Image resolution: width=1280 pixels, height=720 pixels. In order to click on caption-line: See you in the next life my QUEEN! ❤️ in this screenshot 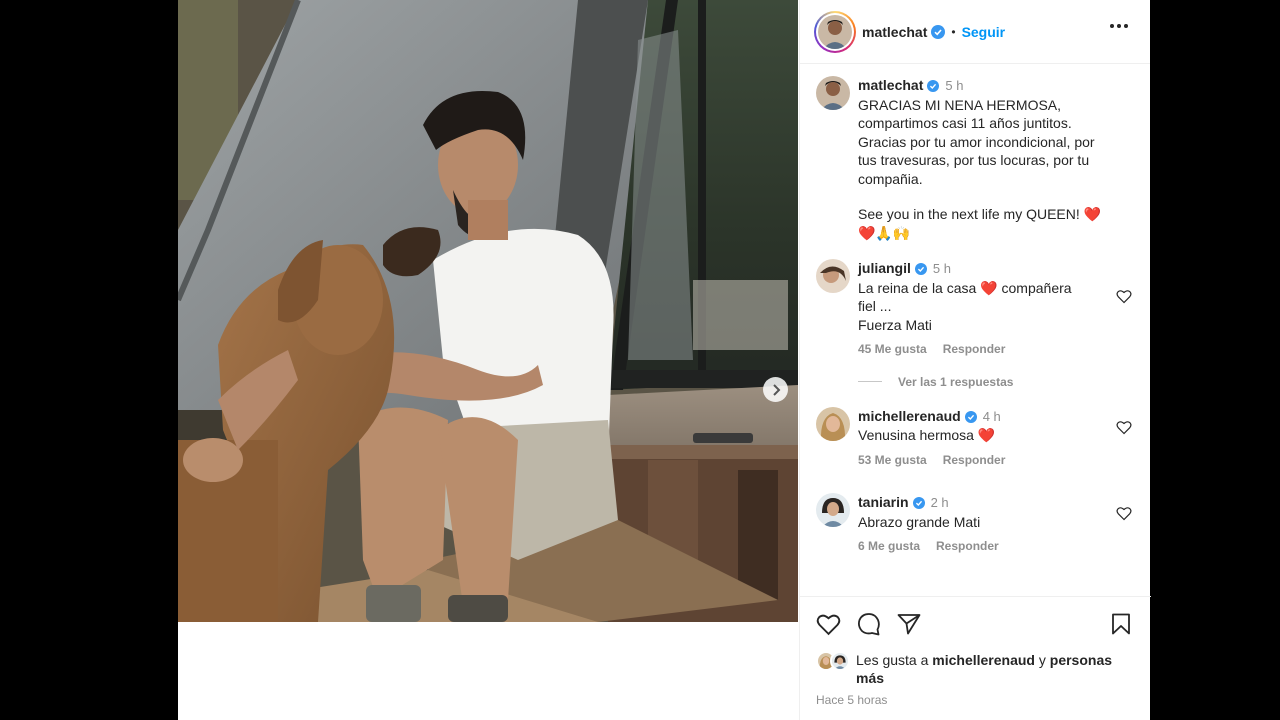, I will do `click(980, 214)`.